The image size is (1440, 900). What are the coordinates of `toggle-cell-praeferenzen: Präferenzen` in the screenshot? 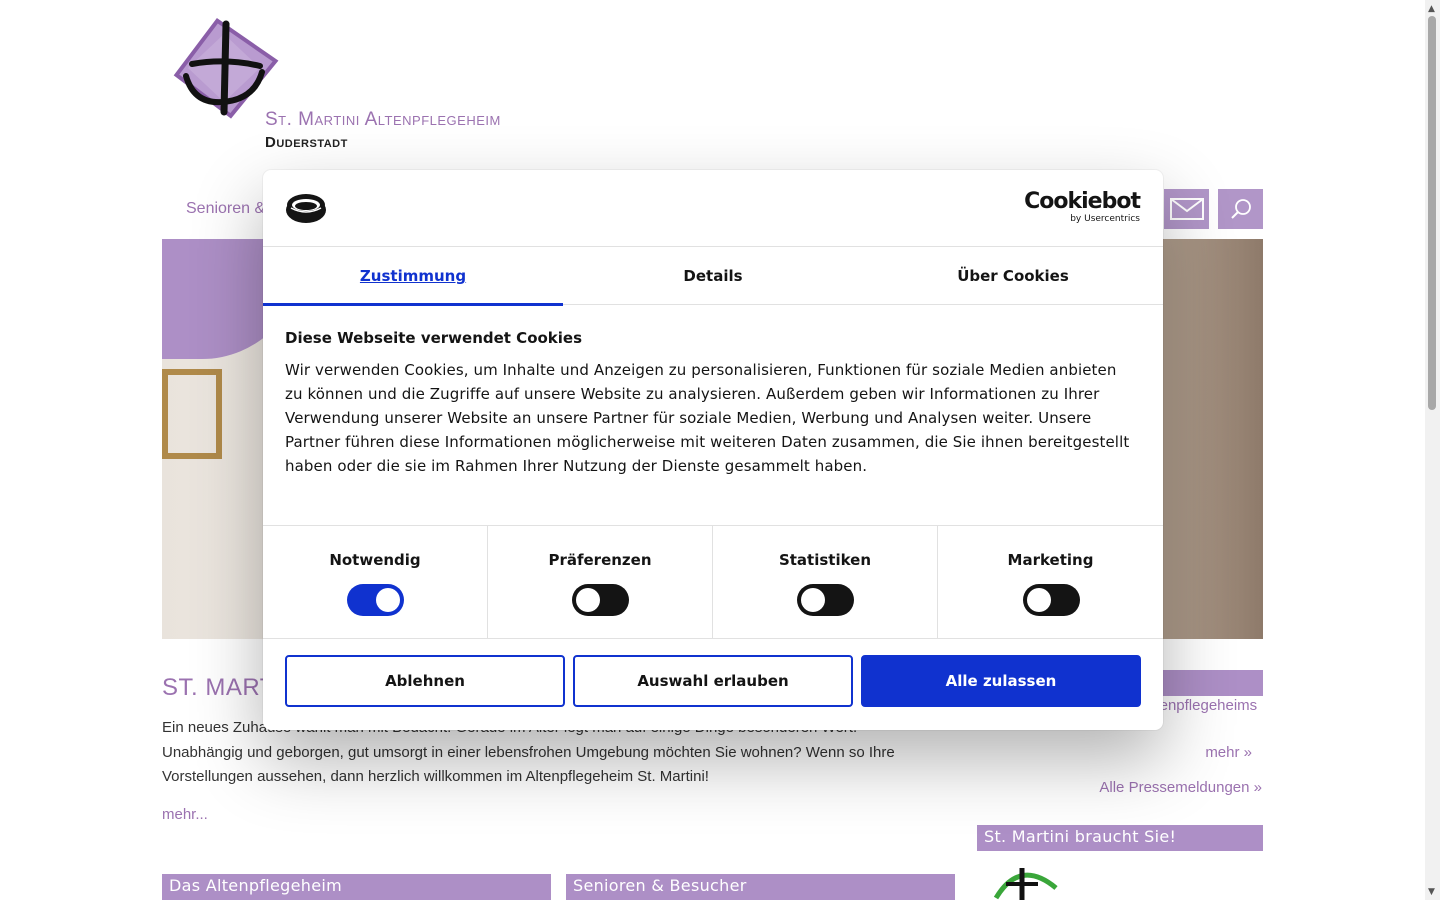 It's located at (600, 582).